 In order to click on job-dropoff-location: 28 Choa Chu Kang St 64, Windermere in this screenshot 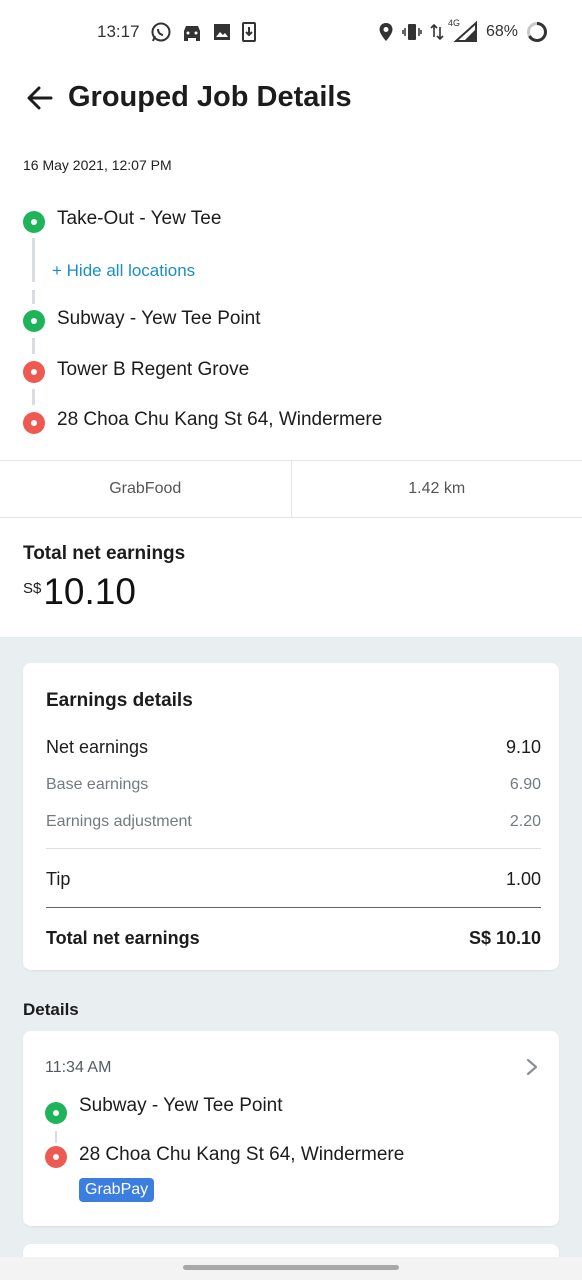, I will do `click(242, 1154)`.